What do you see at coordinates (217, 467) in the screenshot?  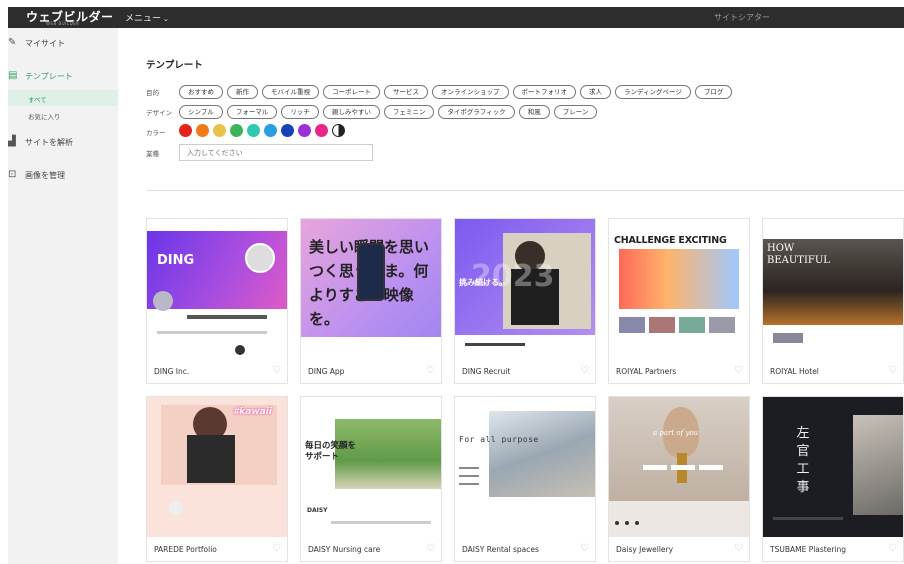 I see `template-thumbnail: #kawaii` at bounding box center [217, 467].